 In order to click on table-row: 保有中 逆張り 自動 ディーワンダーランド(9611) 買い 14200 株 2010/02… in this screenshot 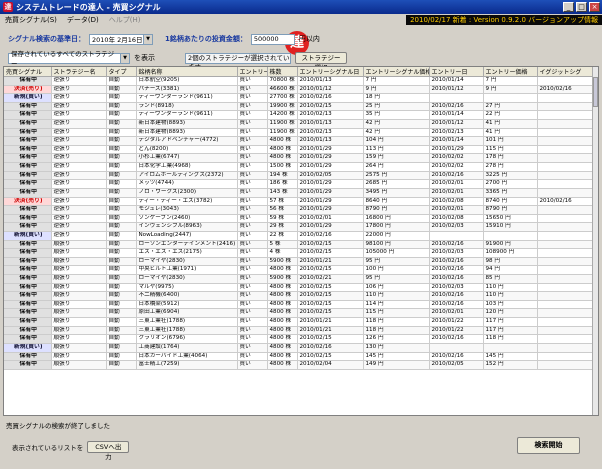, I will do `click(299, 115)`.